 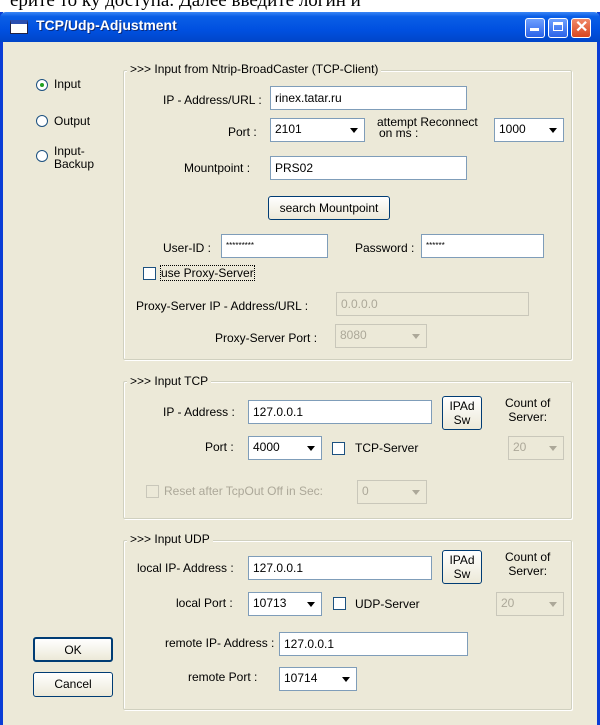 I want to click on tcp-ip-label: IP - Address :, so click(x=199, y=412).